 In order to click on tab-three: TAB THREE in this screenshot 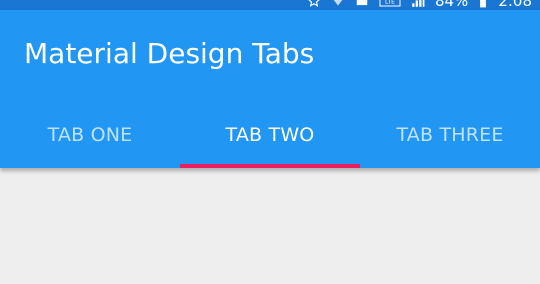, I will do `click(450, 135)`.